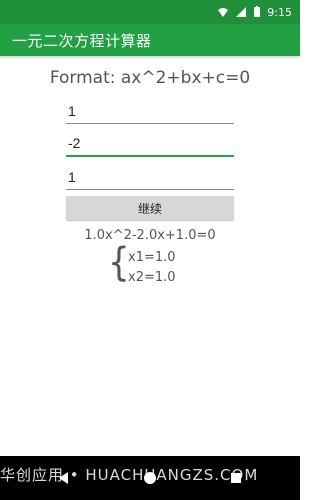 This screenshot has width=320, height=500. What do you see at coordinates (150, 78) in the screenshot?
I see `format-label: Format: ax^2+bx+c=0` at bounding box center [150, 78].